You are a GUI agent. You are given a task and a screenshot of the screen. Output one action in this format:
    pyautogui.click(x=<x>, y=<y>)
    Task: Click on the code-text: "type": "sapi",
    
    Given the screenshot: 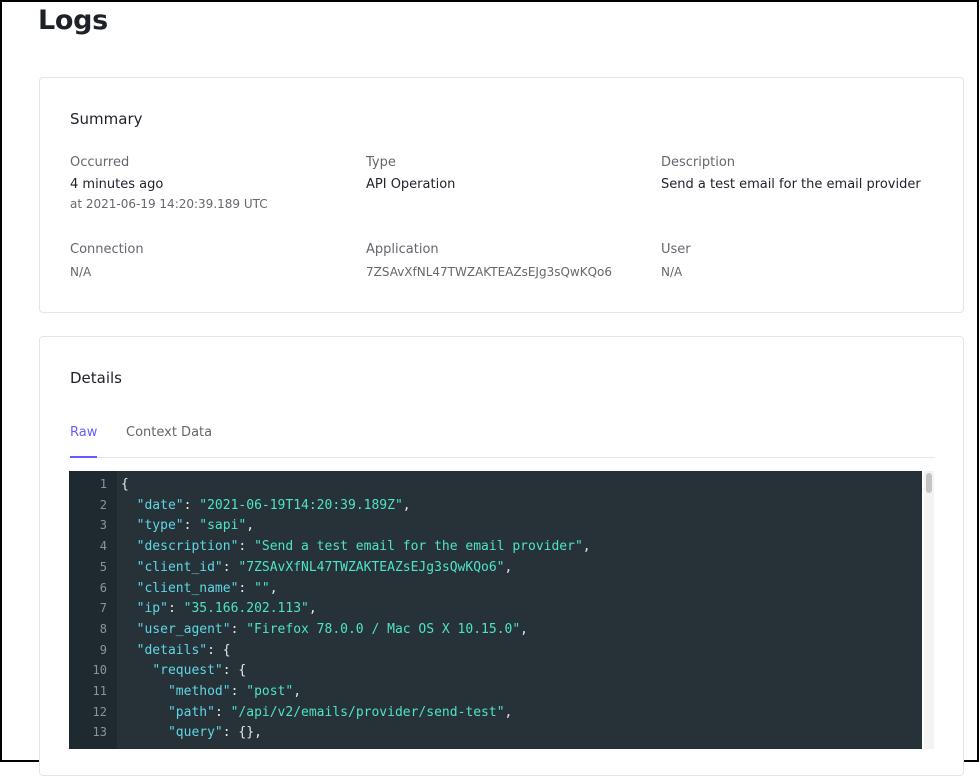 What is the action you would take?
    pyautogui.click(x=187, y=525)
    